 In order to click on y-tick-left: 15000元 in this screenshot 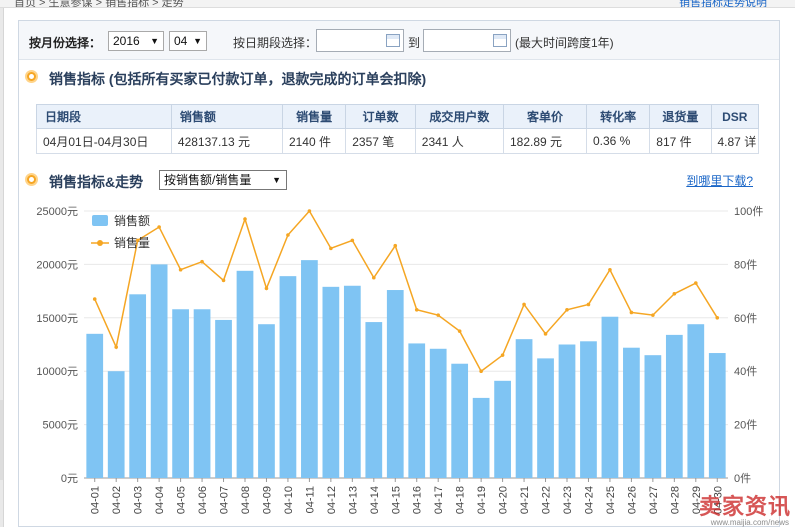, I will do `click(57, 319)`.